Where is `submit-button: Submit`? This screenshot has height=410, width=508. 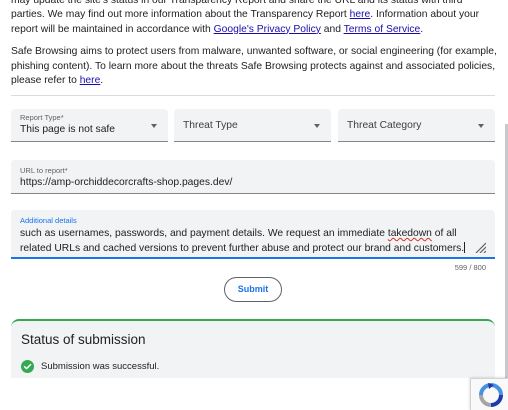
submit-button: Submit is located at coordinates (253, 289).